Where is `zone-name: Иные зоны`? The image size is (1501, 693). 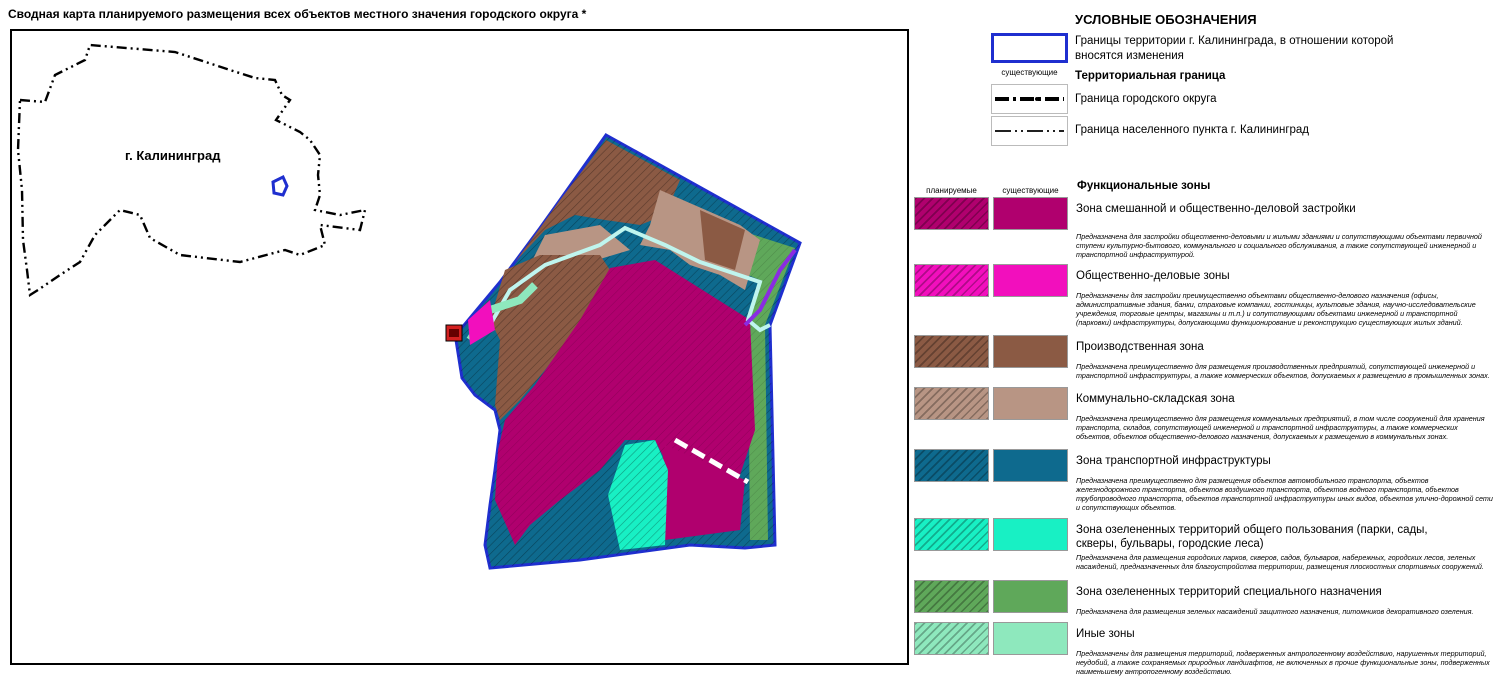
zone-name: Иные зоны is located at coordinates (1105, 634).